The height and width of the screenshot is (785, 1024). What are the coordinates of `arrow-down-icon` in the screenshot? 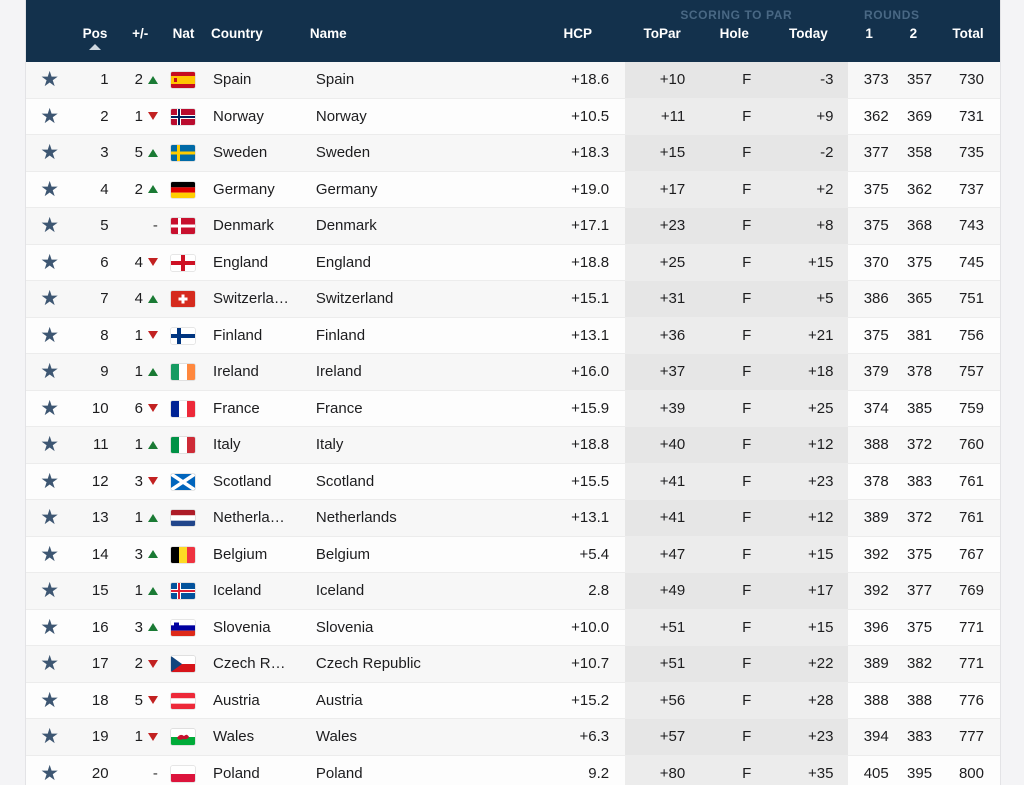 It's located at (152, 700).